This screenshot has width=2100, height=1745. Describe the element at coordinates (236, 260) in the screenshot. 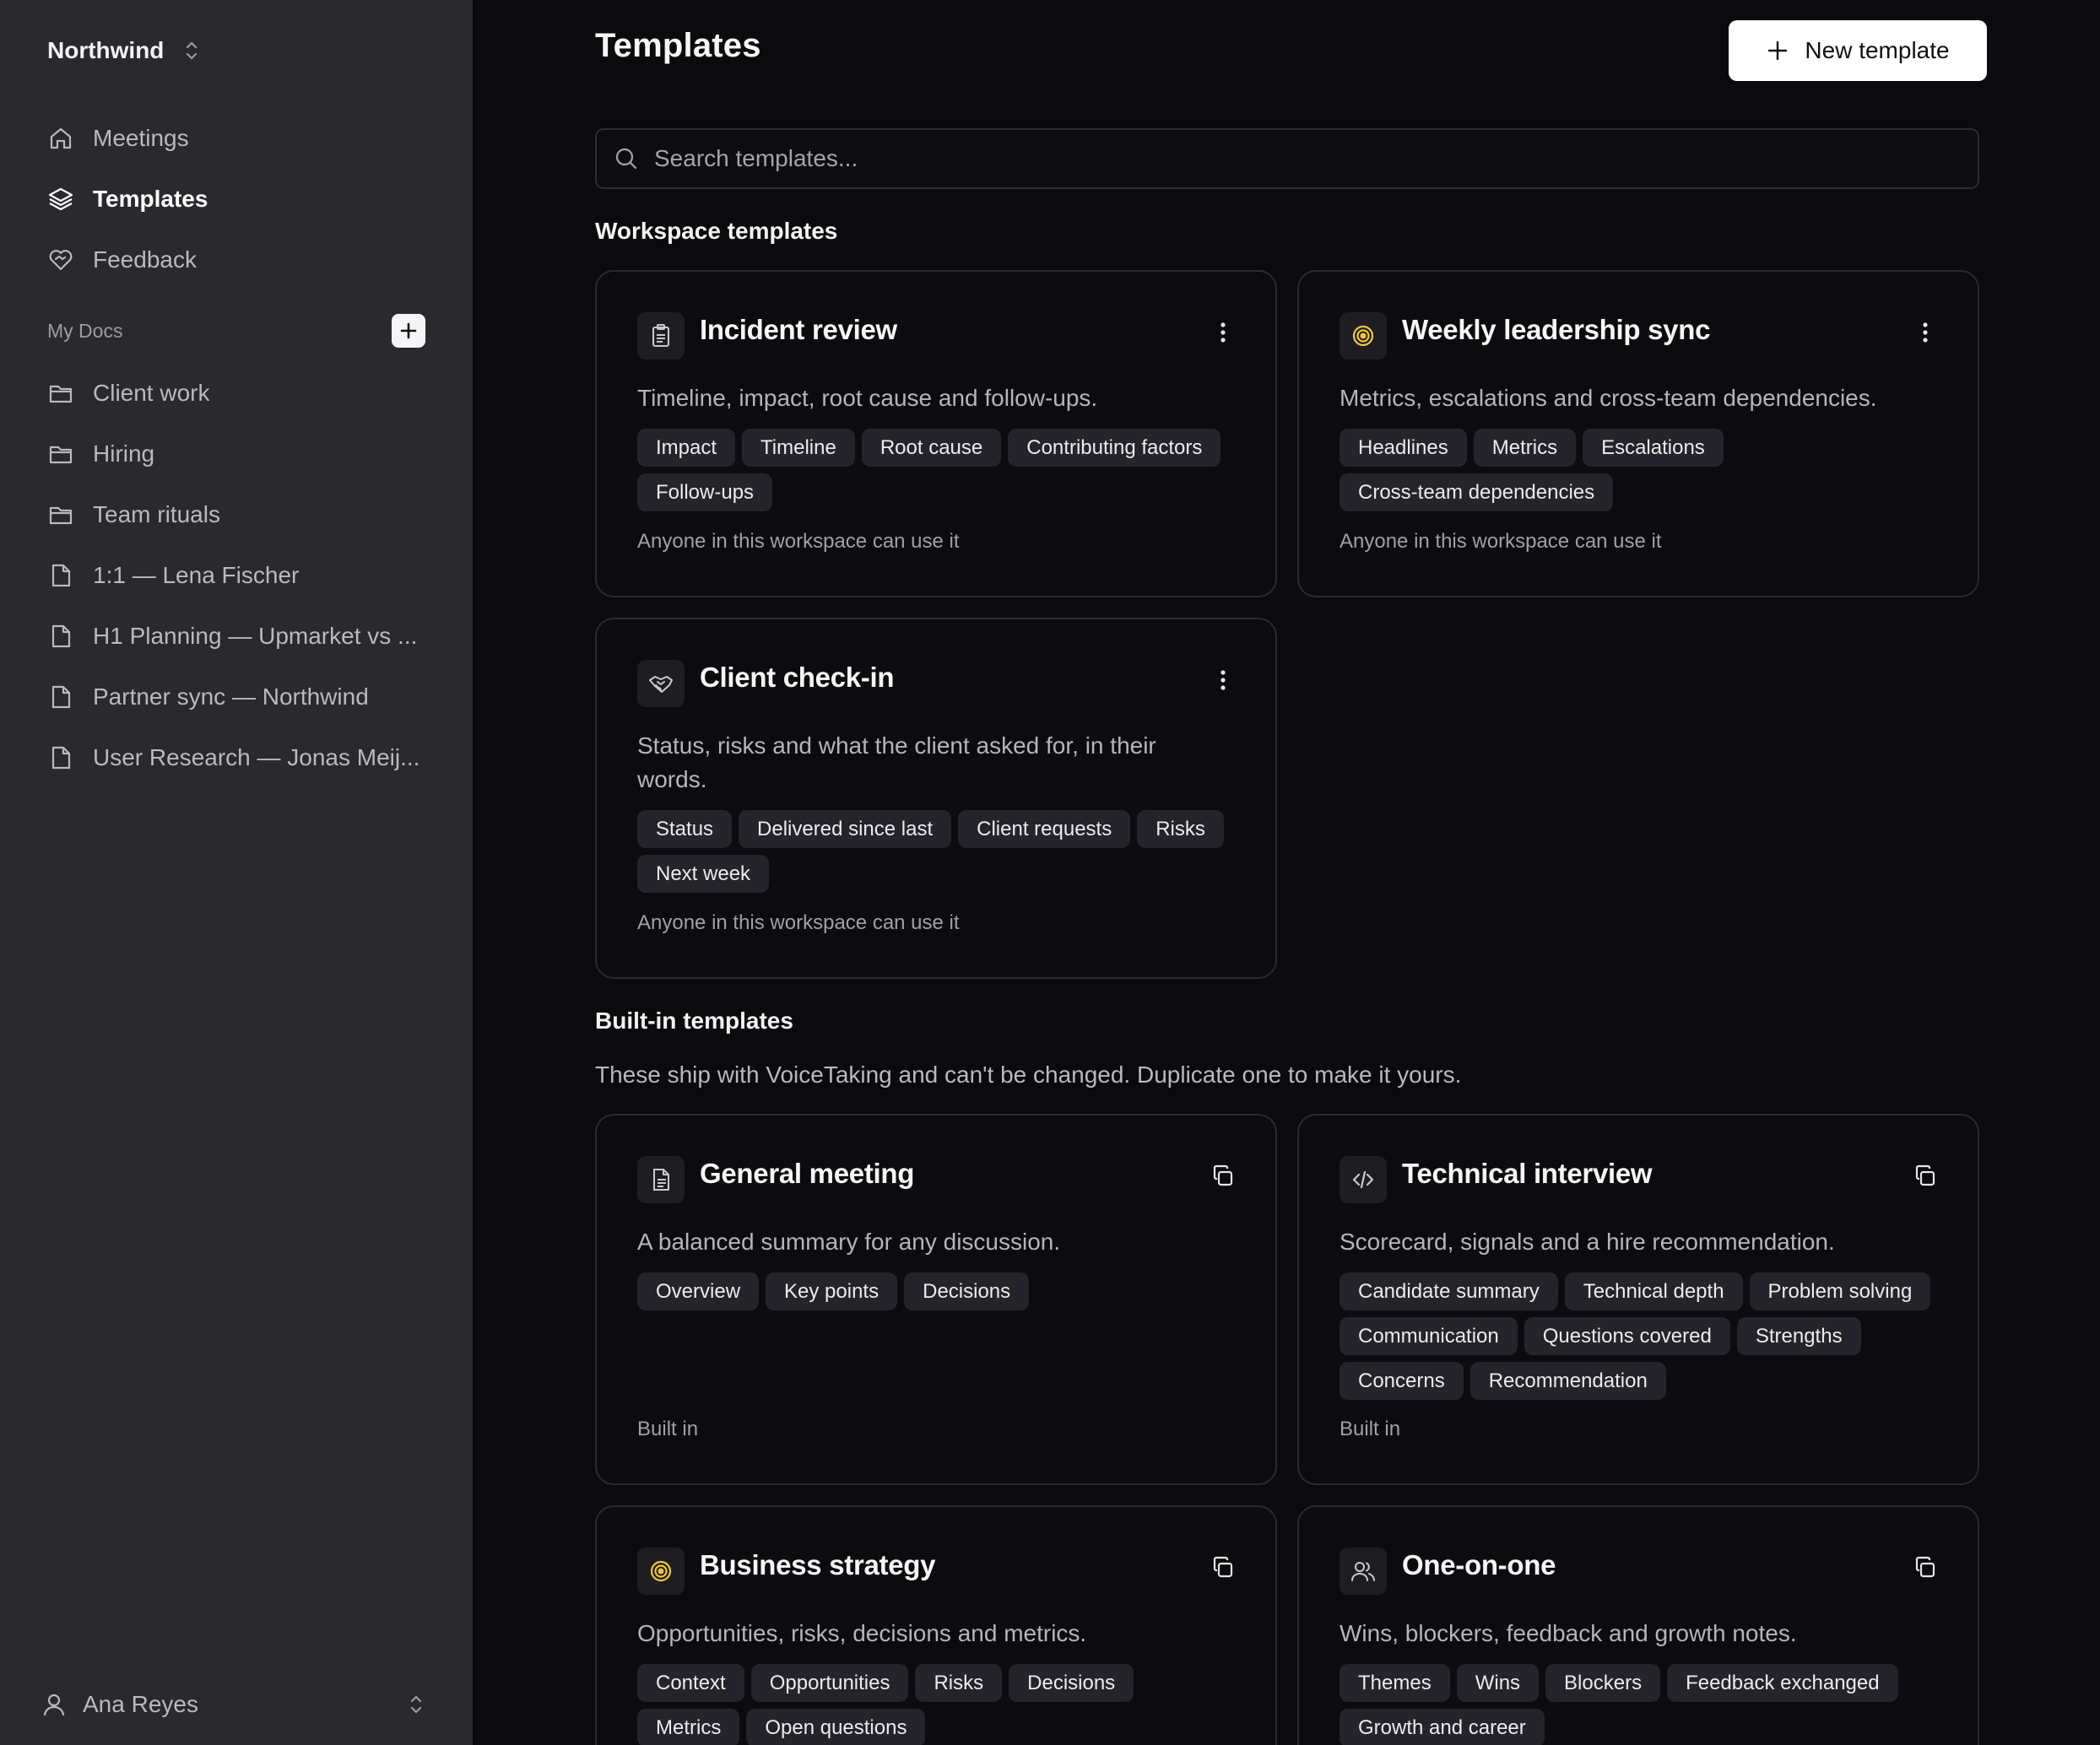

I see `nav-item-feedback: Feedback` at that location.